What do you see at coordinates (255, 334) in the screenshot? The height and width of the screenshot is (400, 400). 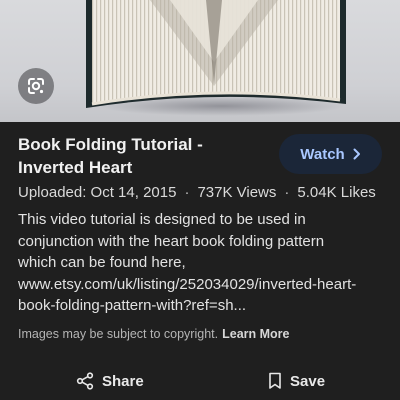 I see `learn-more-link: Learn More` at bounding box center [255, 334].